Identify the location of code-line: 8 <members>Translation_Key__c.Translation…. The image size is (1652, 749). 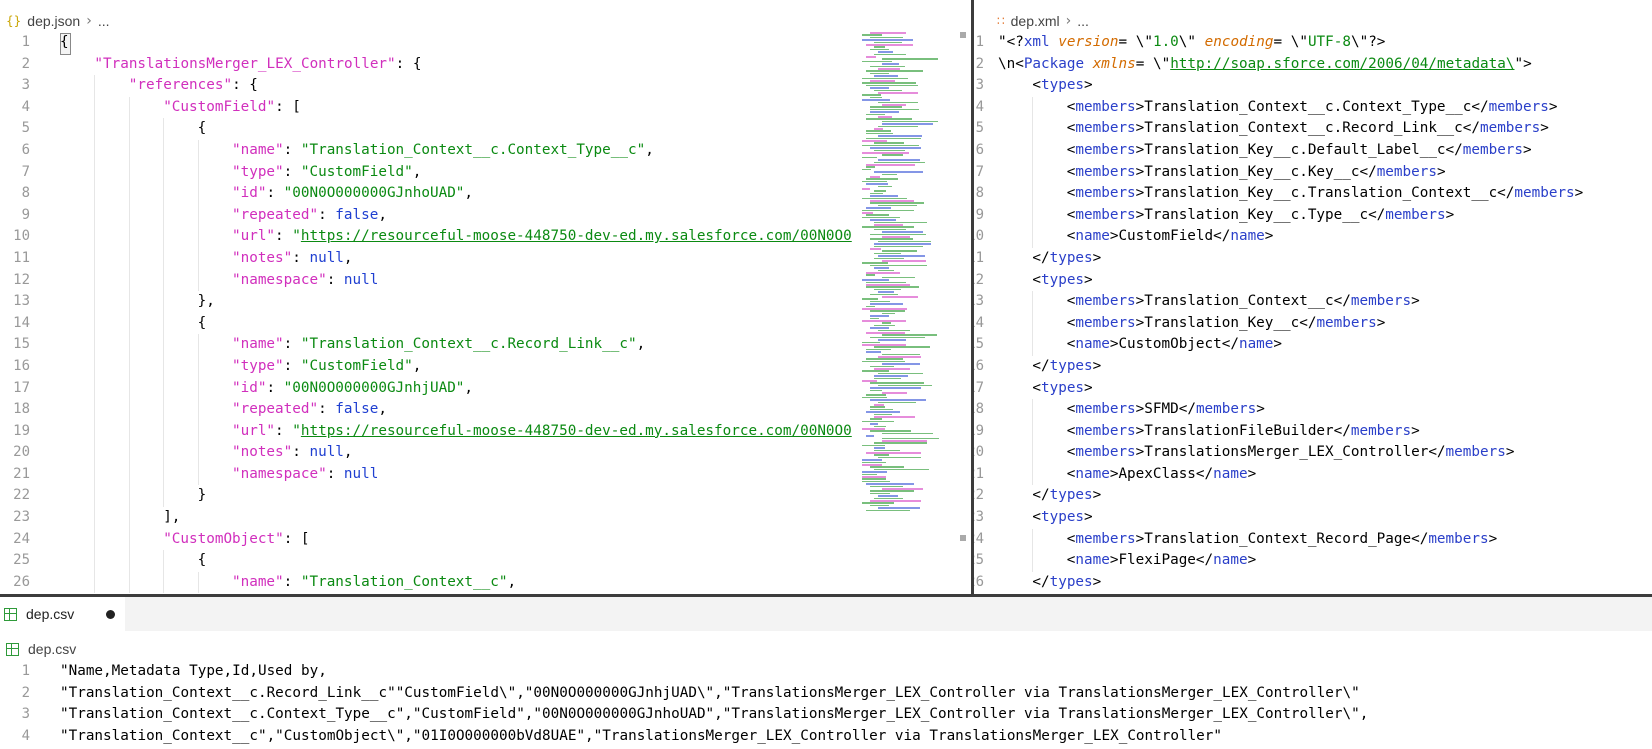
(1313, 194).